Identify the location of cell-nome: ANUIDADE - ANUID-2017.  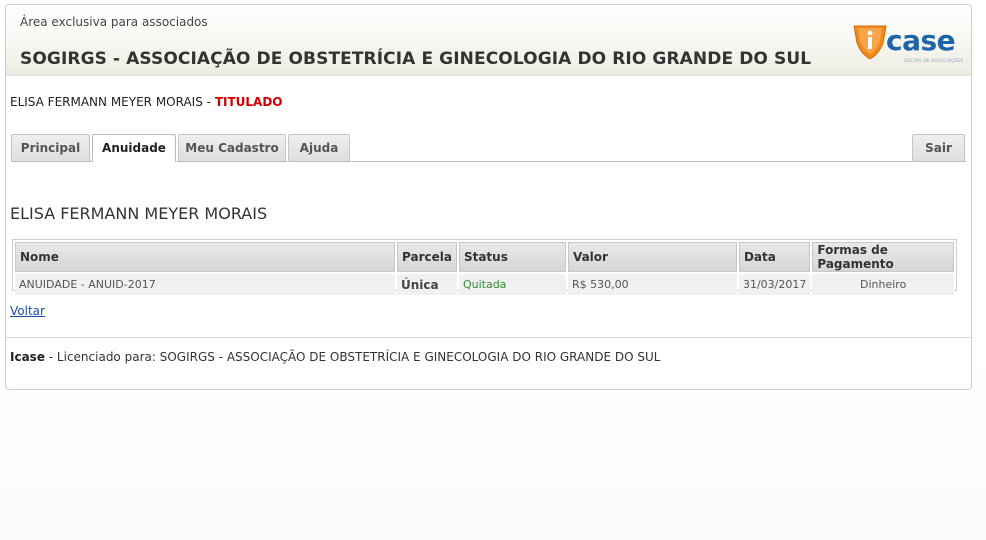
(205, 284).